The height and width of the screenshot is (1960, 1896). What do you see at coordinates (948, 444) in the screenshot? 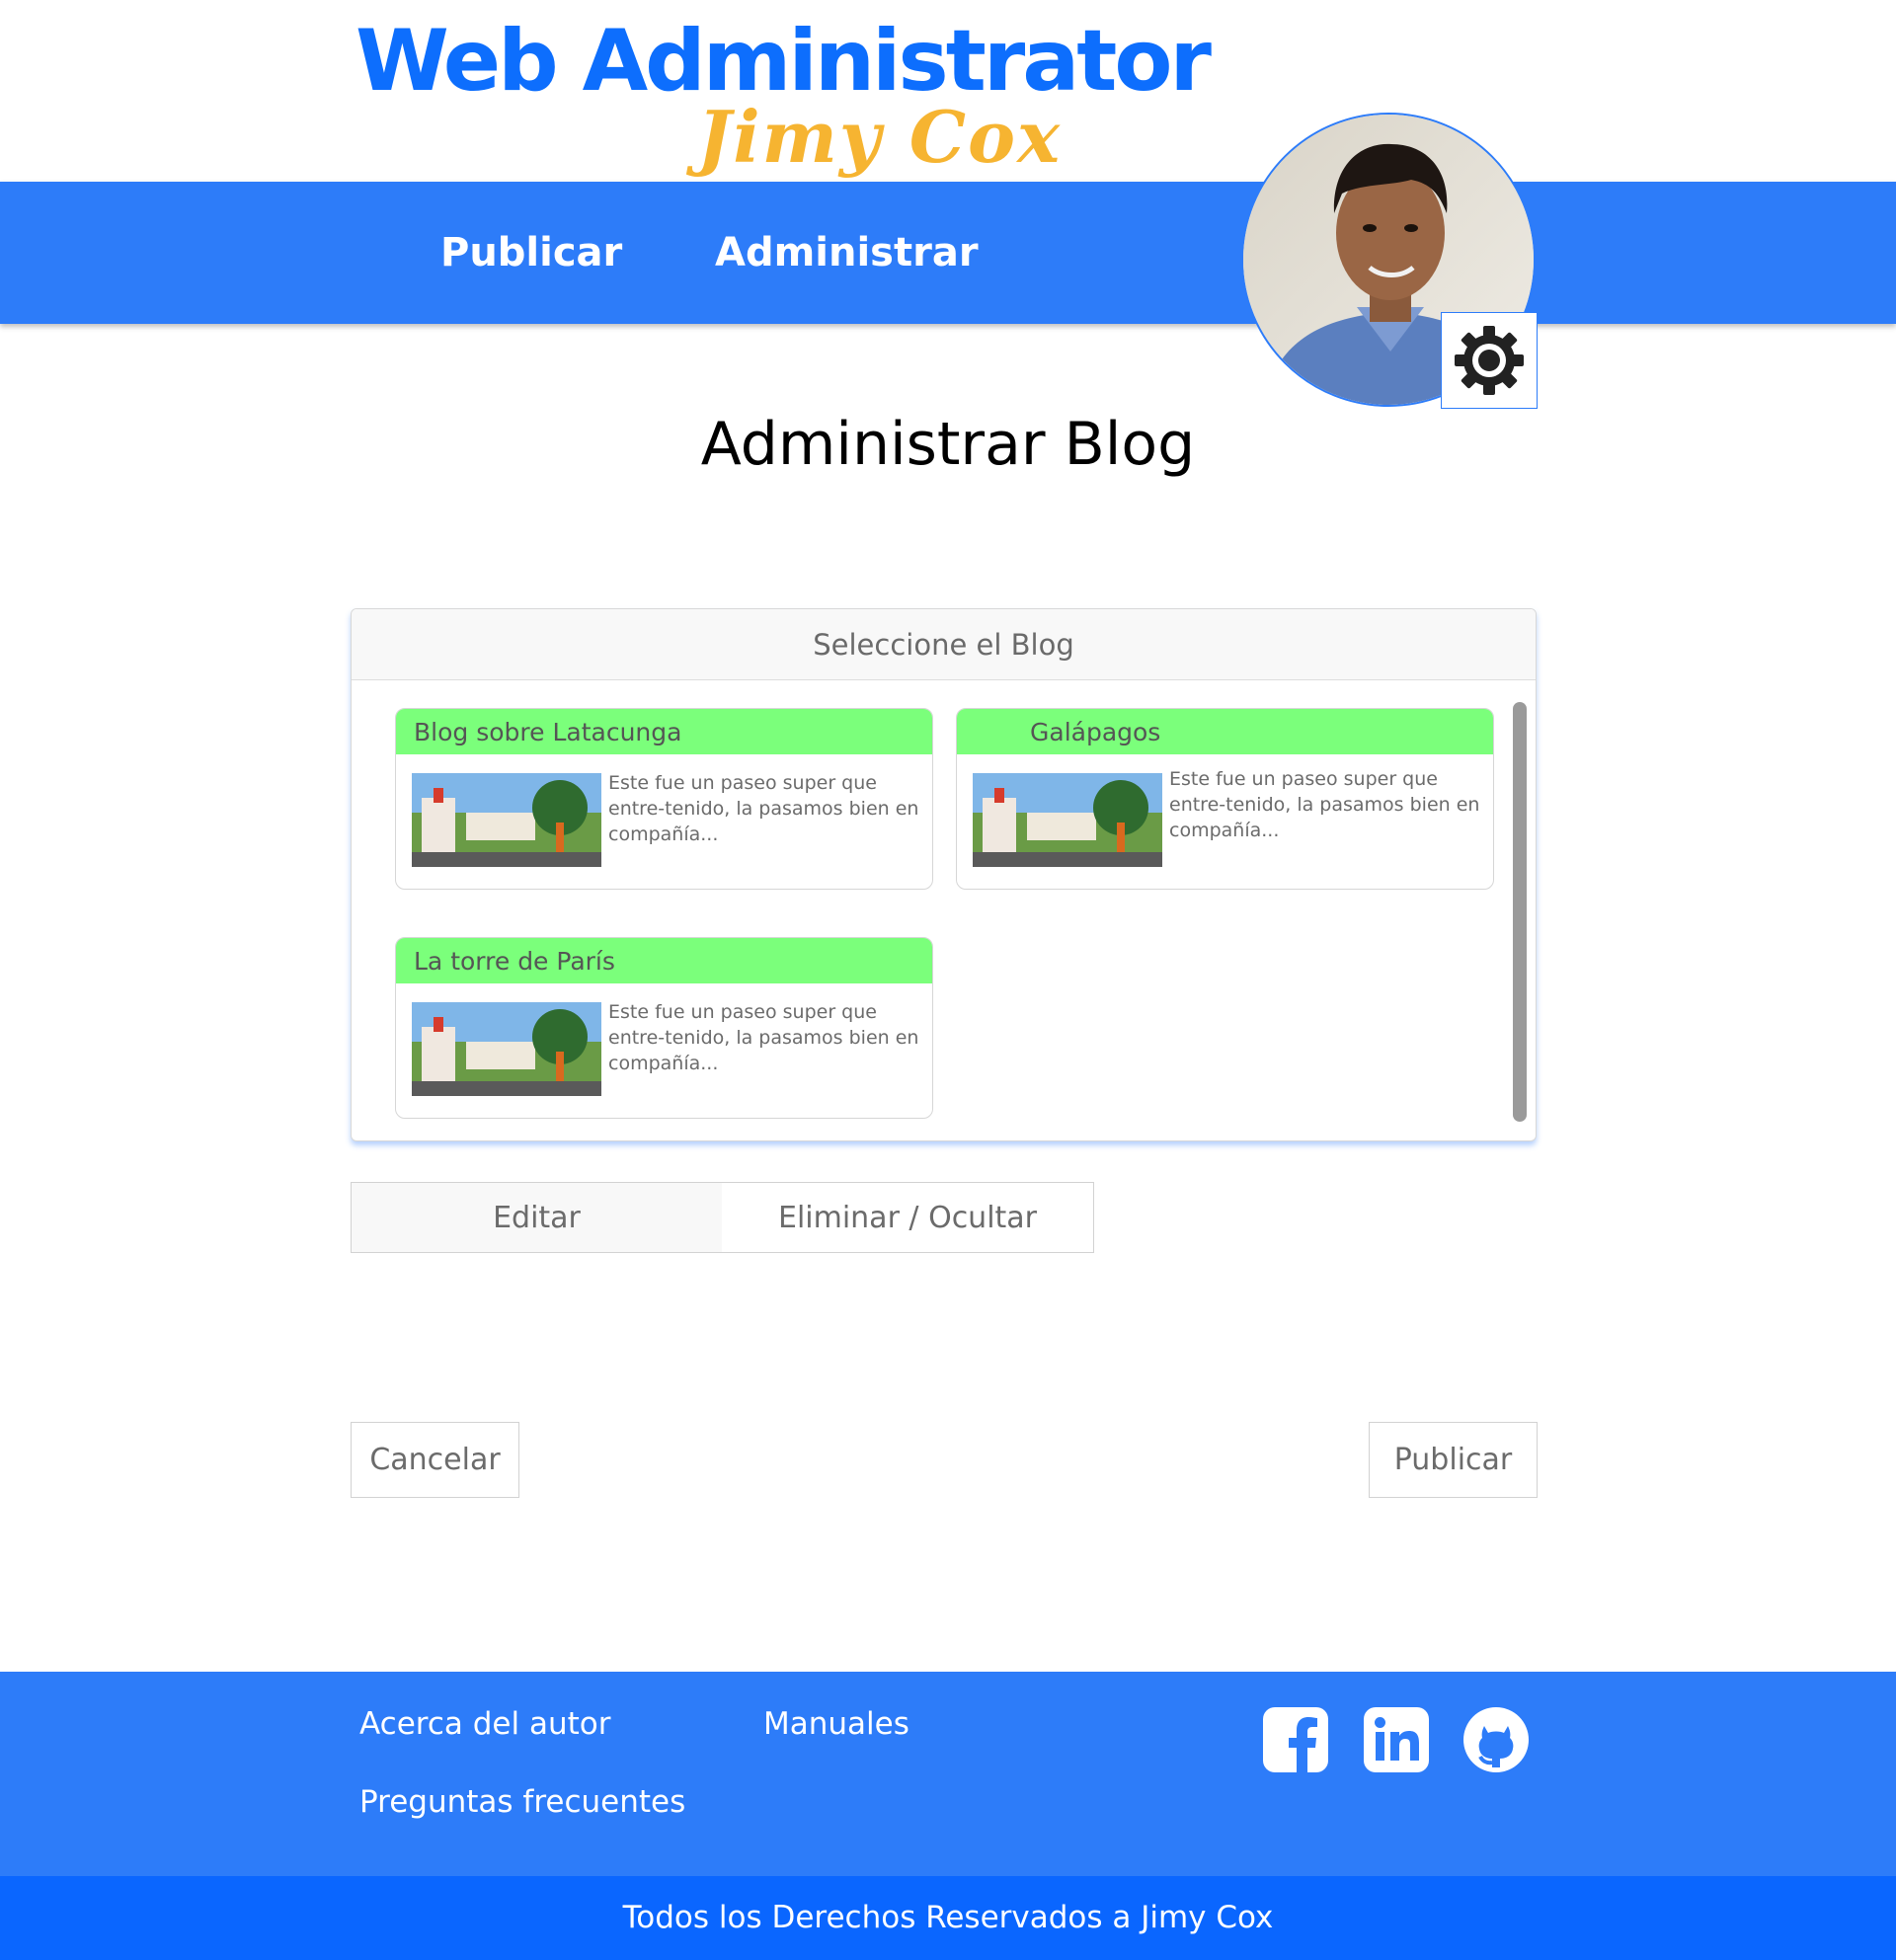
I see `page-title: Administrar Blog` at bounding box center [948, 444].